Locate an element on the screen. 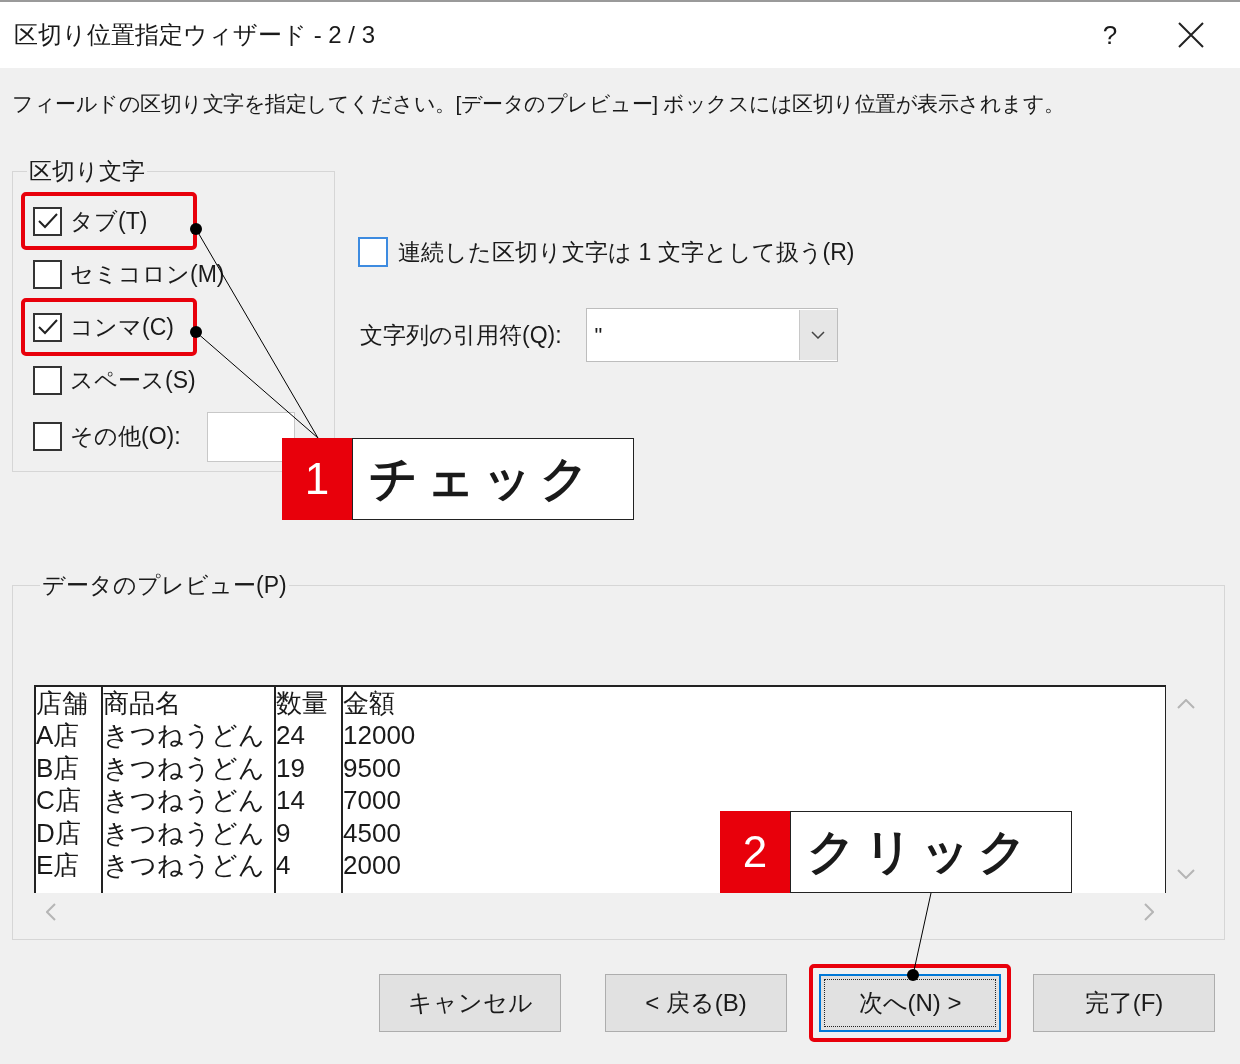 The height and width of the screenshot is (1064, 1240). table-cell: 4 is located at coordinates (283, 865).